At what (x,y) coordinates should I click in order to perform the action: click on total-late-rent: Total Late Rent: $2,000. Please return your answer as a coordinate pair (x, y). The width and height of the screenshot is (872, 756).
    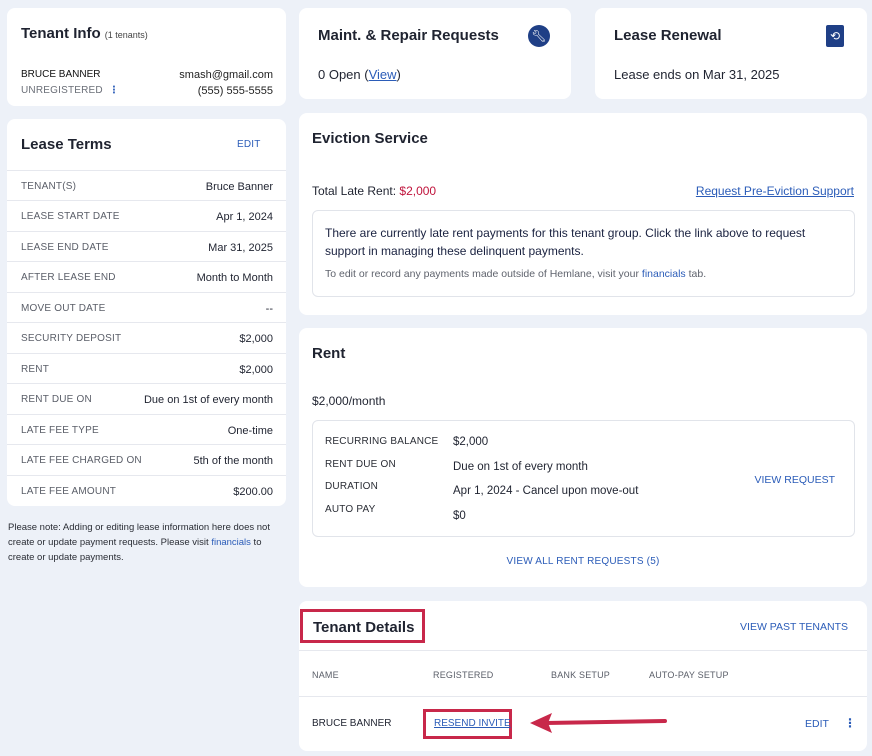
    Looking at the image, I should click on (374, 191).